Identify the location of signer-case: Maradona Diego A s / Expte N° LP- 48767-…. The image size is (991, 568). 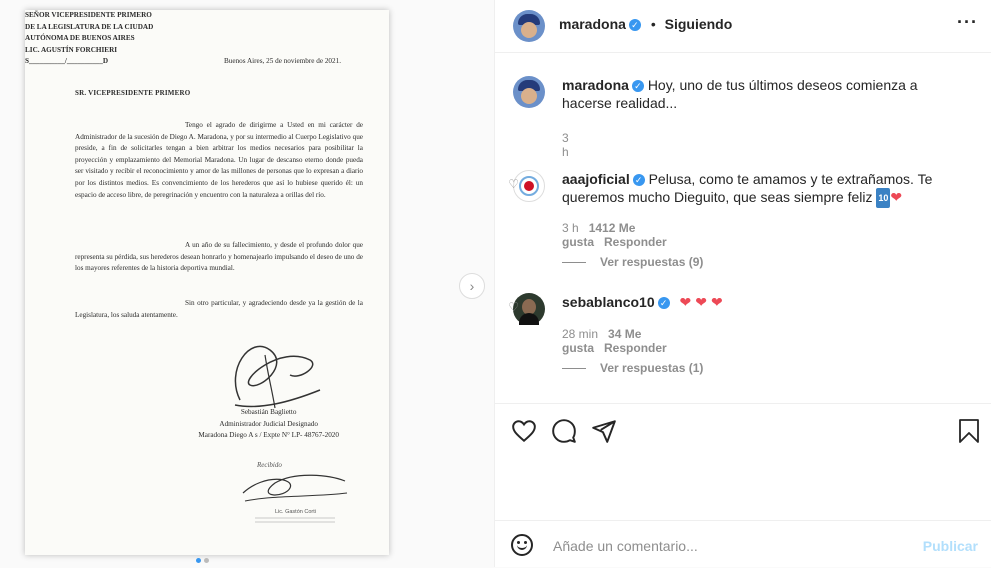
(268, 435).